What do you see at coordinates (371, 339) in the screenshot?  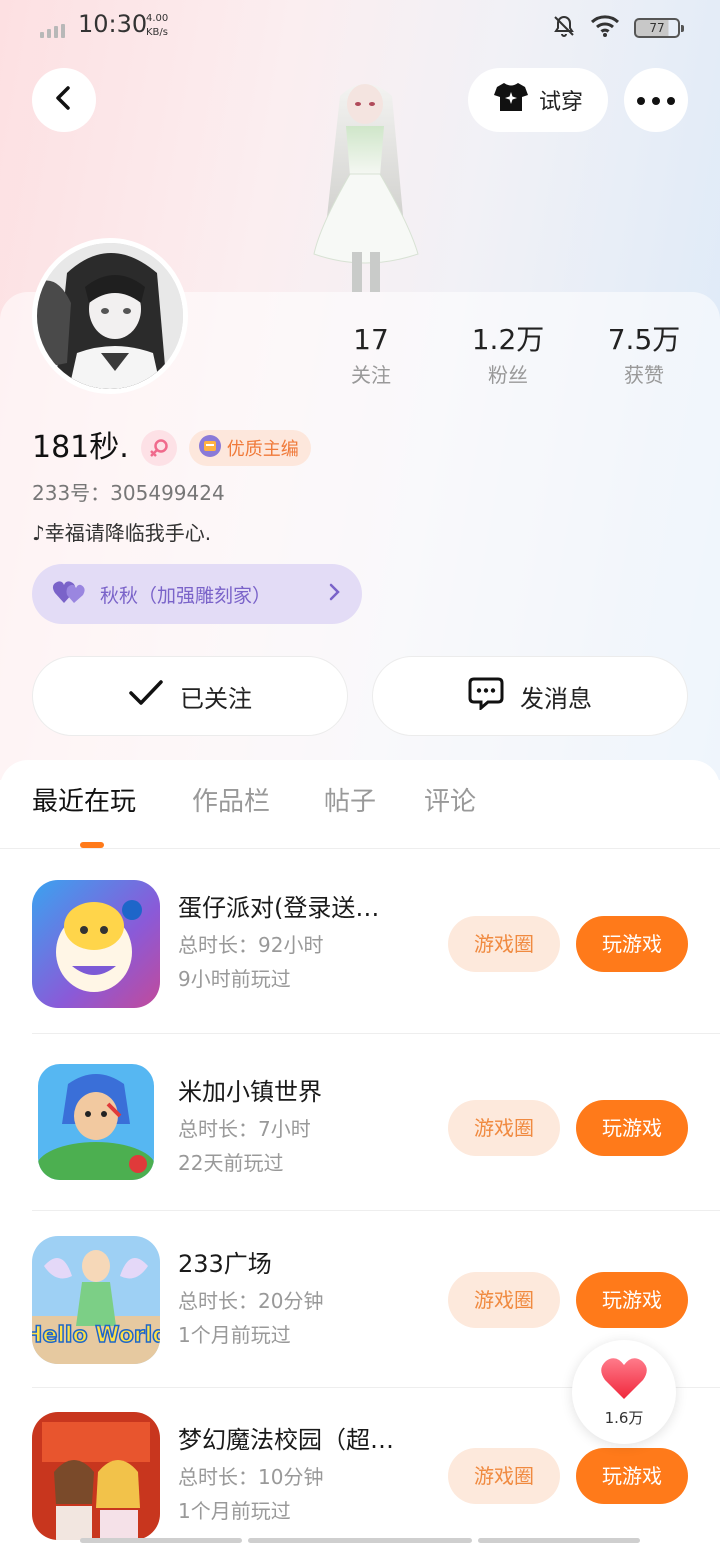 I see `stat-value: 17` at bounding box center [371, 339].